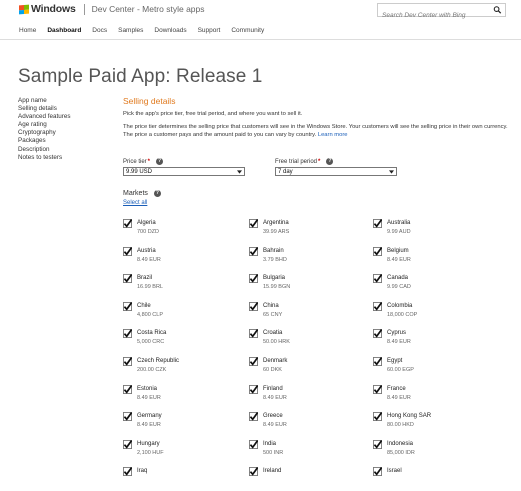 The width and height of the screenshot is (521, 491). What do you see at coordinates (309, 451) in the screenshot?
I see `market-item: India 500 INR` at bounding box center [309, 451].